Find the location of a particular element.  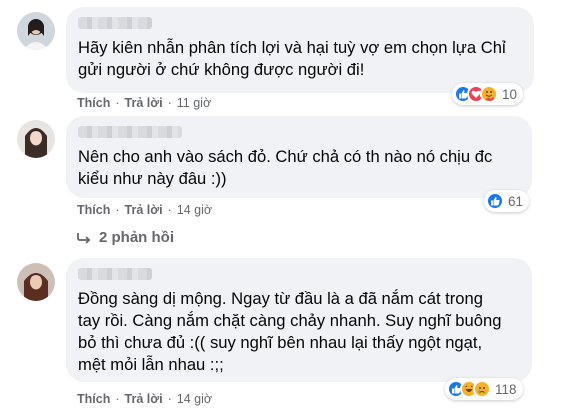

like-icon is located at coordinates (495, 201).